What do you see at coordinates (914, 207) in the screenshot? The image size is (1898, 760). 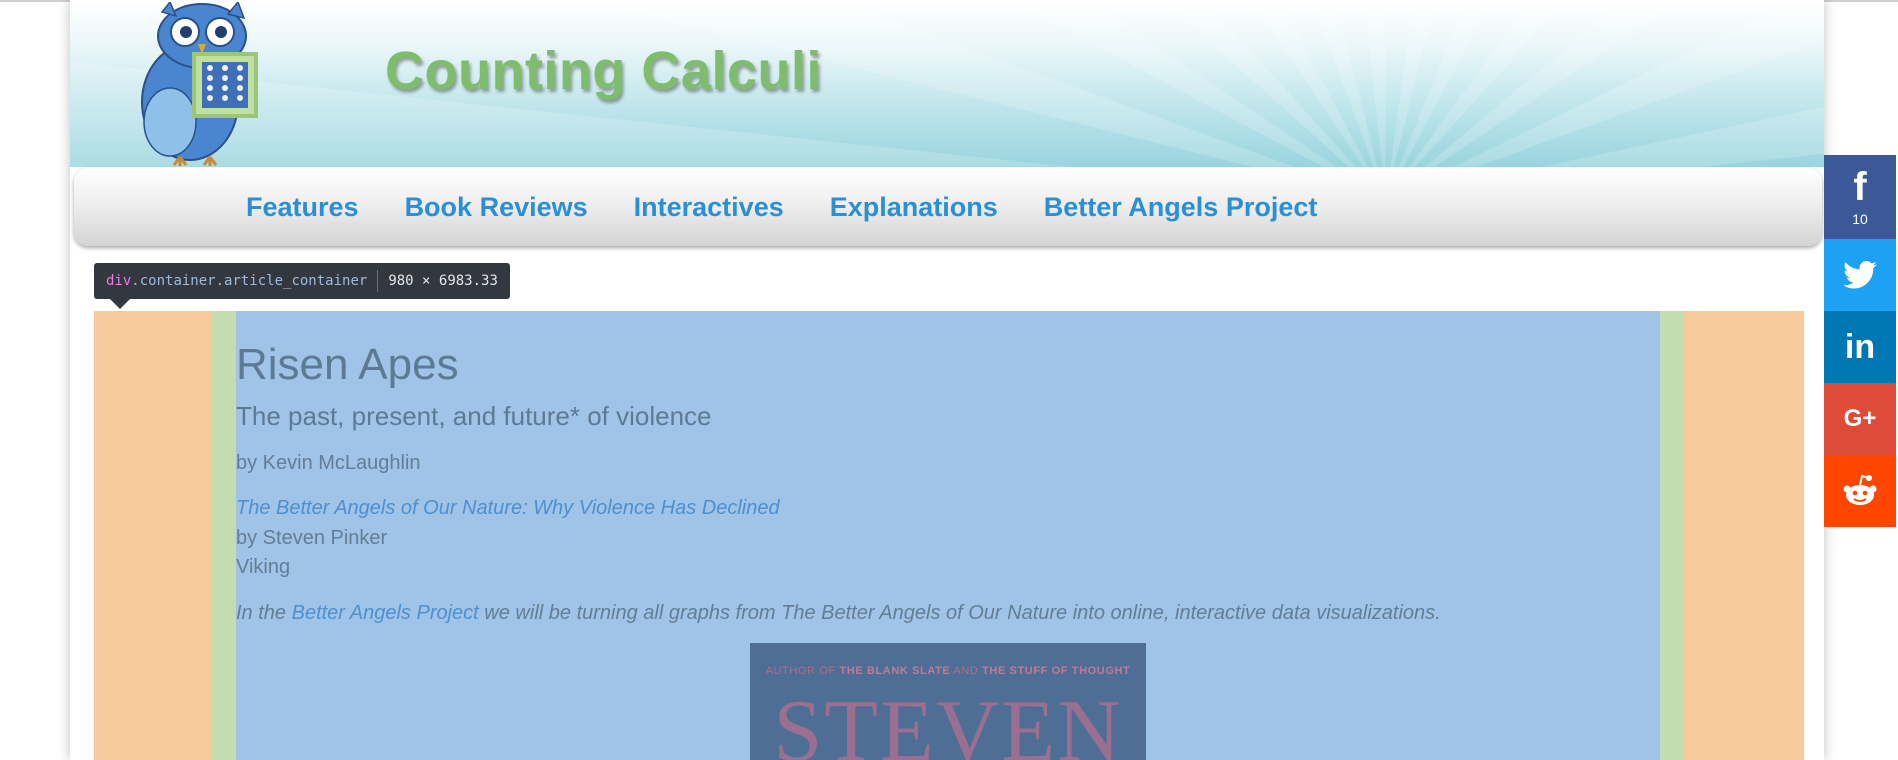 I see `nav-item-explanations: Explanations` at bounding box center [914, 207].